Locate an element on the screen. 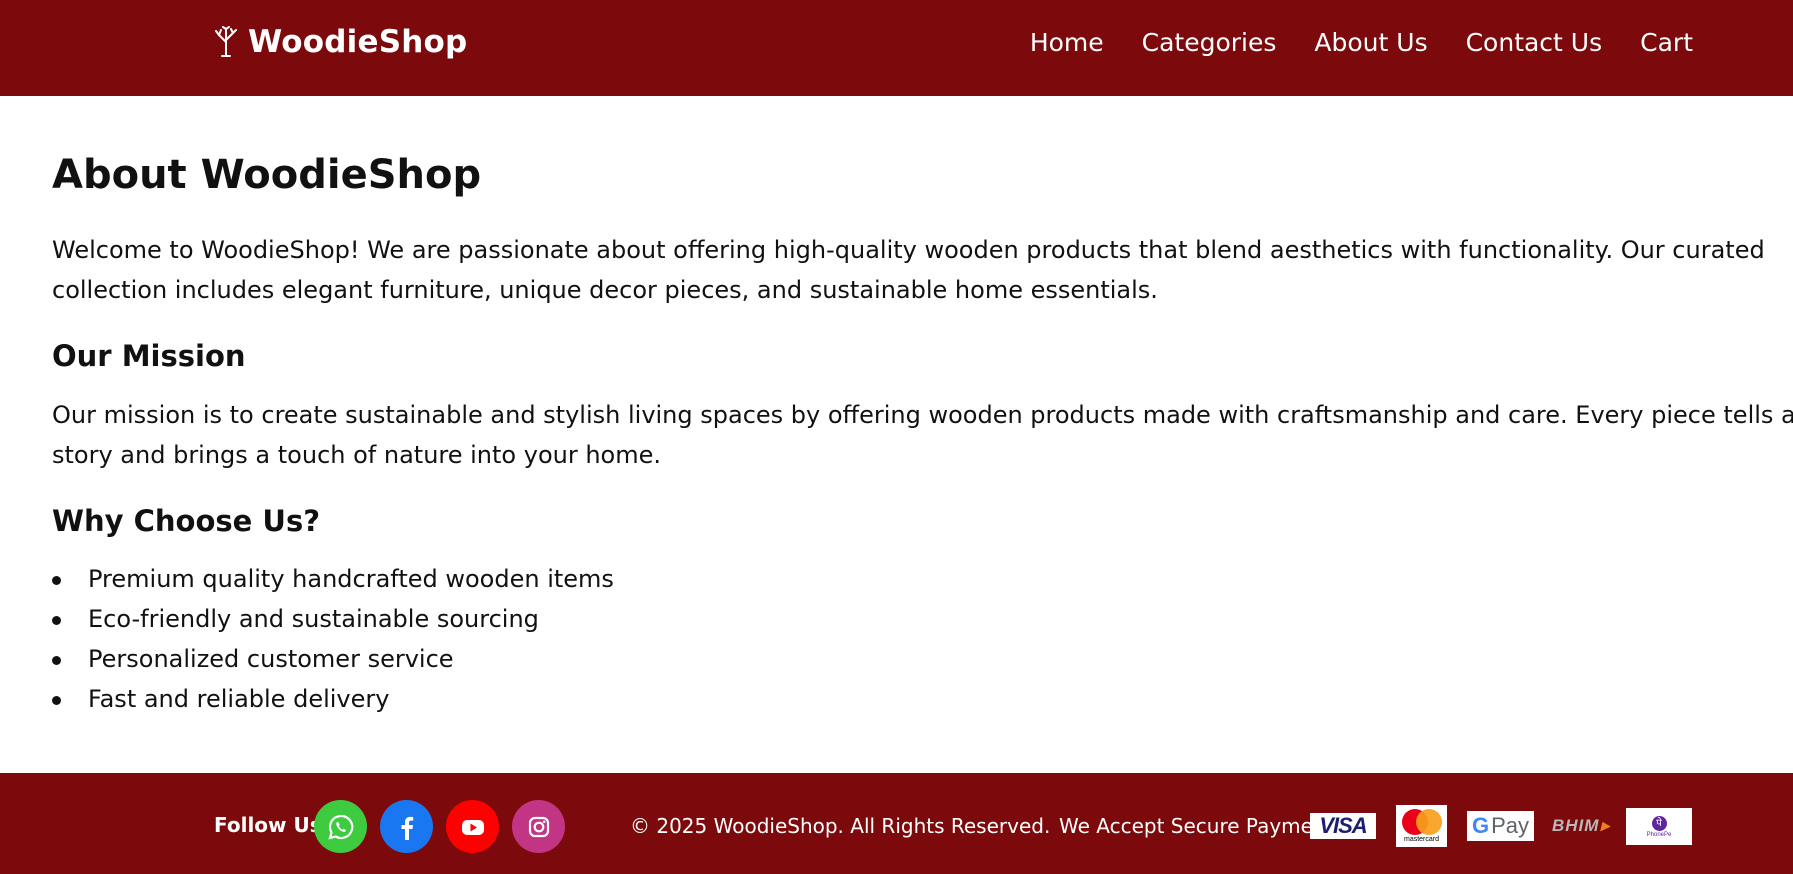 This screenshot has width=1793, height=874. whatsapp-icon is located at coordinates (340, 827).